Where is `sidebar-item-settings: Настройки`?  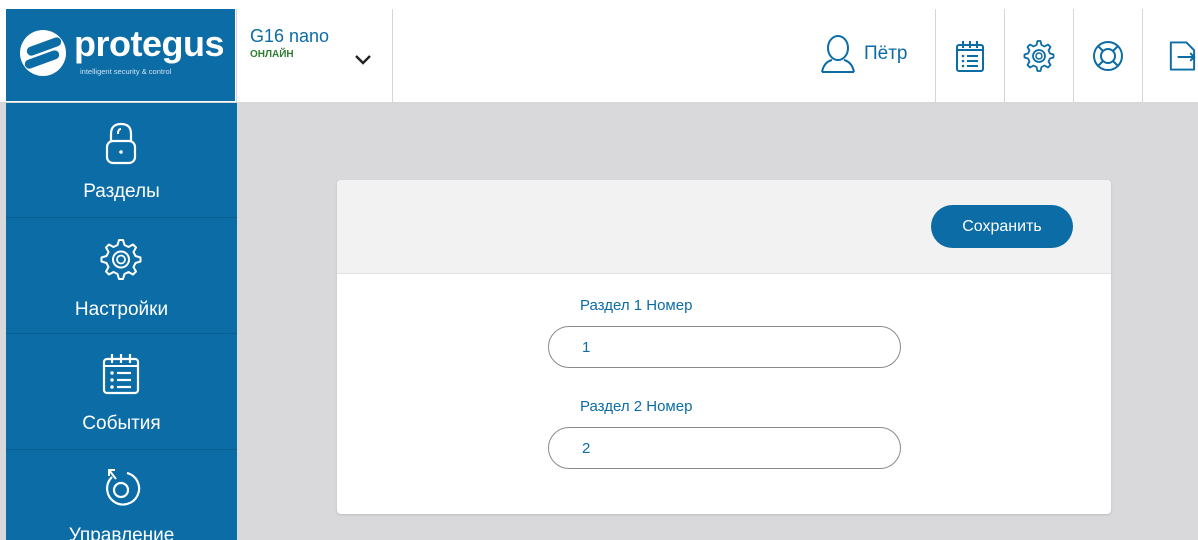 sidebar-item-settings: Настройки is located at coordinates (121, 276).